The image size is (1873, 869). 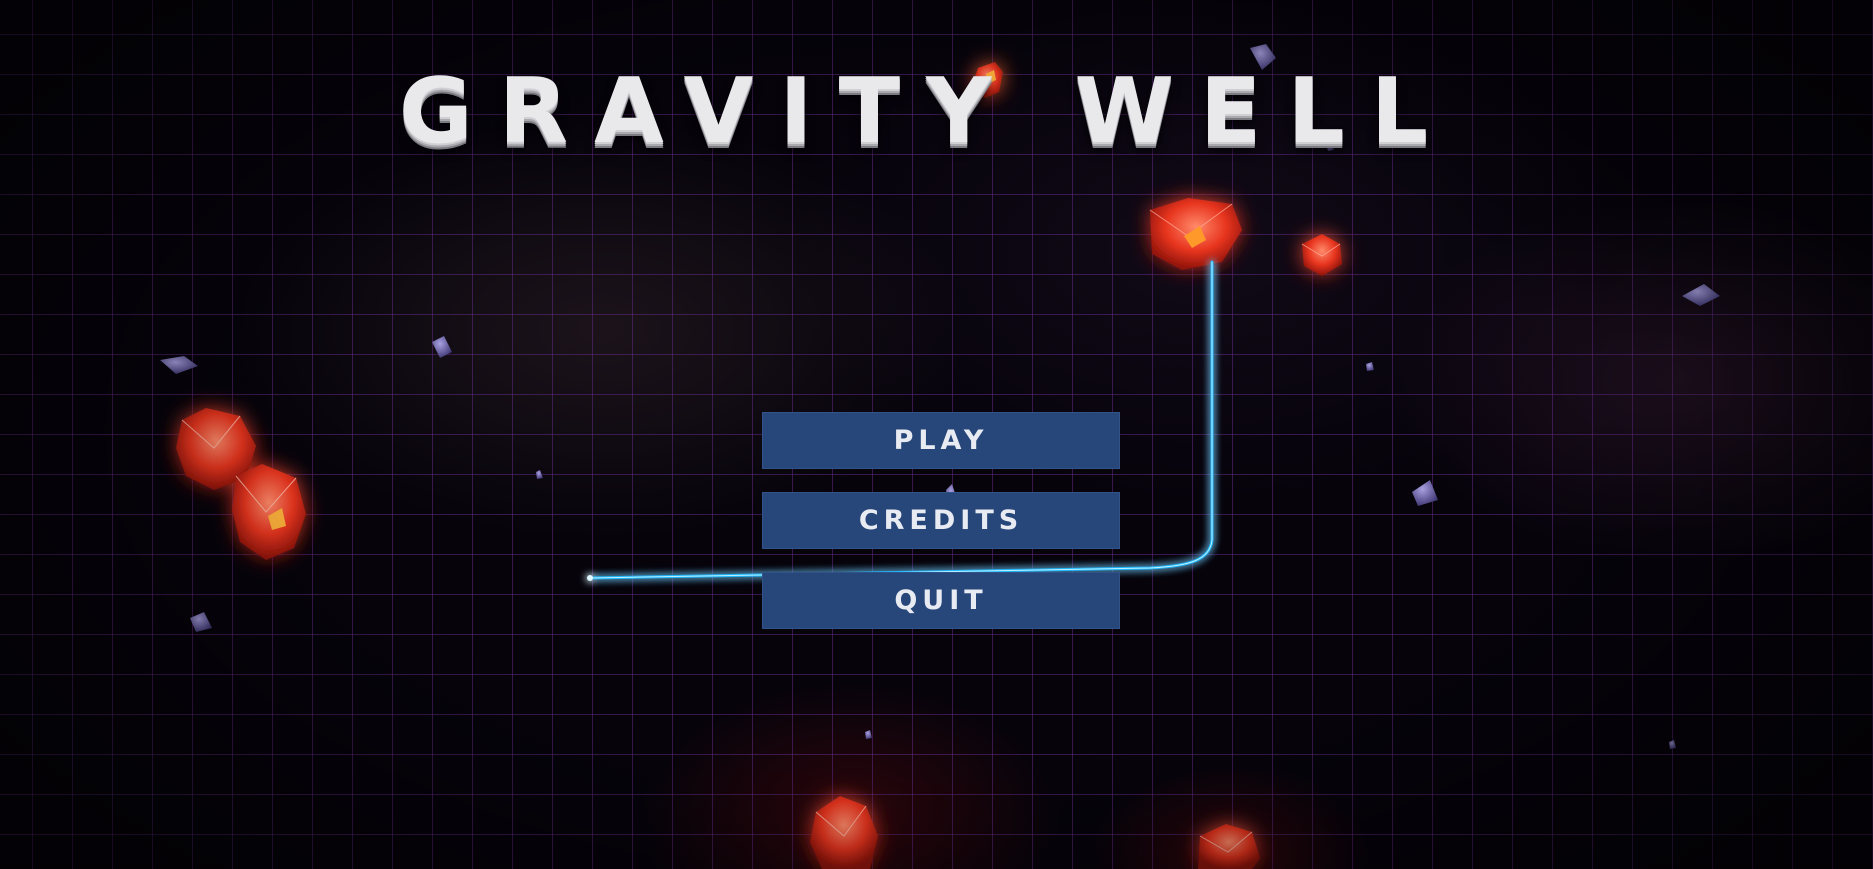 What do you see at coordinates (926, 111) in the screenshot?
I see `game-title: GRAVITY WELL` at bounding box center [926, 111].